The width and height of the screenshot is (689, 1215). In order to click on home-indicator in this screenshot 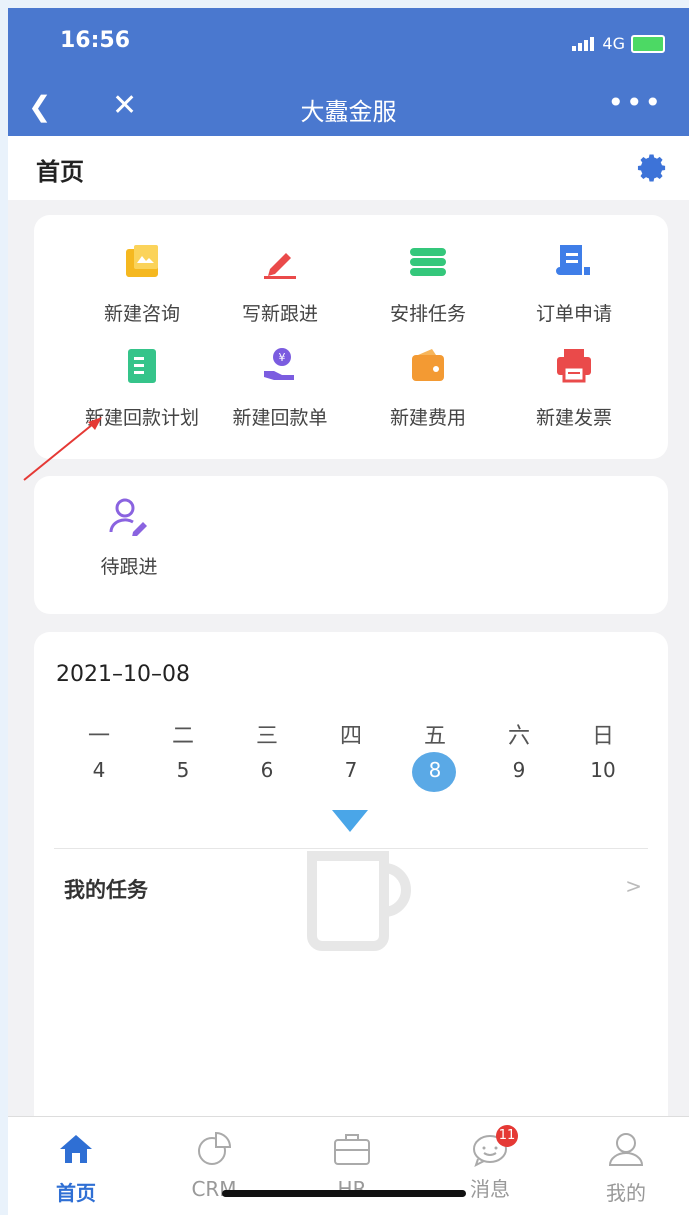, I will do `click(344, 1193)`.